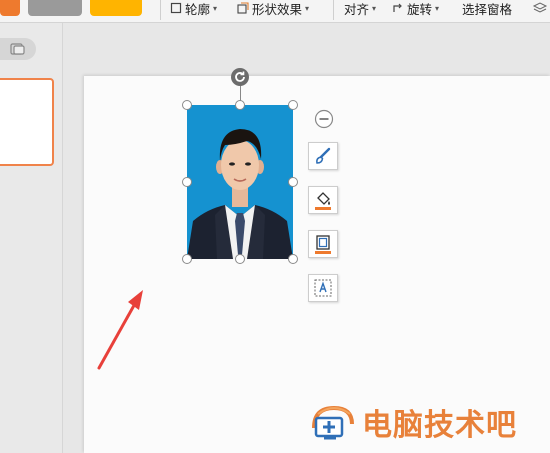  I want to click on outline-frame-icon, so click(323, 244).